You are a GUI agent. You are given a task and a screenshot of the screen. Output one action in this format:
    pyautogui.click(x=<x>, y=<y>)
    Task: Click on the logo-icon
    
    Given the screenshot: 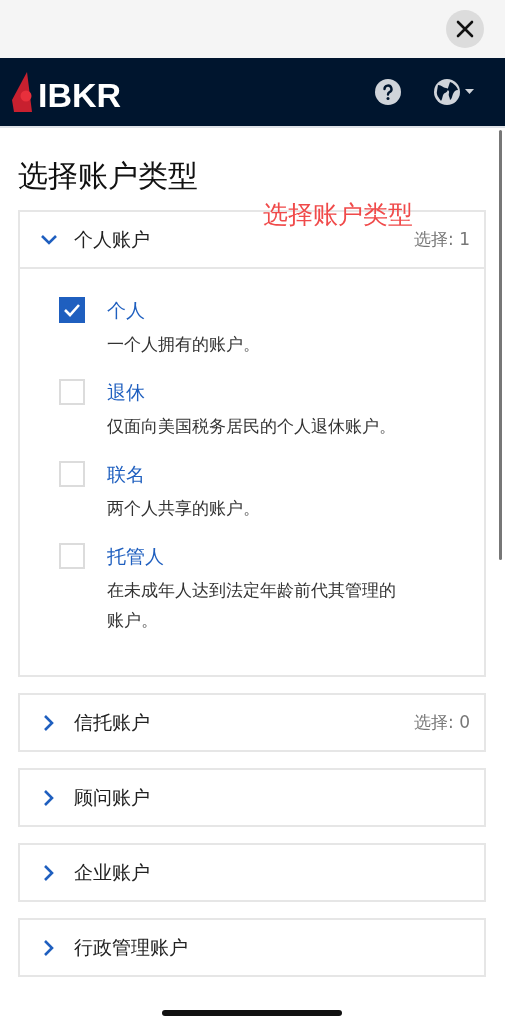 What is the action you would take?
    pyautogui.click(x=23, y=92)
    